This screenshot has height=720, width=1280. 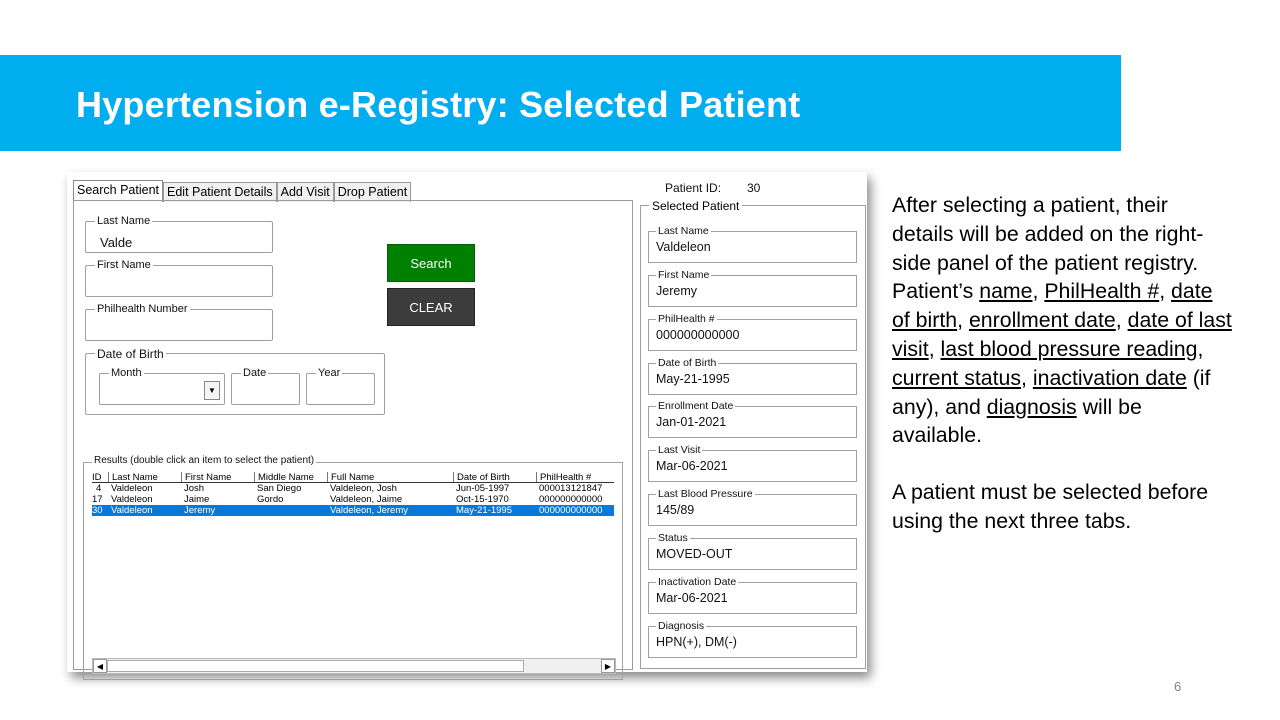 I want to click on selected-field-label: Enrollment Date, so click(x=696, y=406).